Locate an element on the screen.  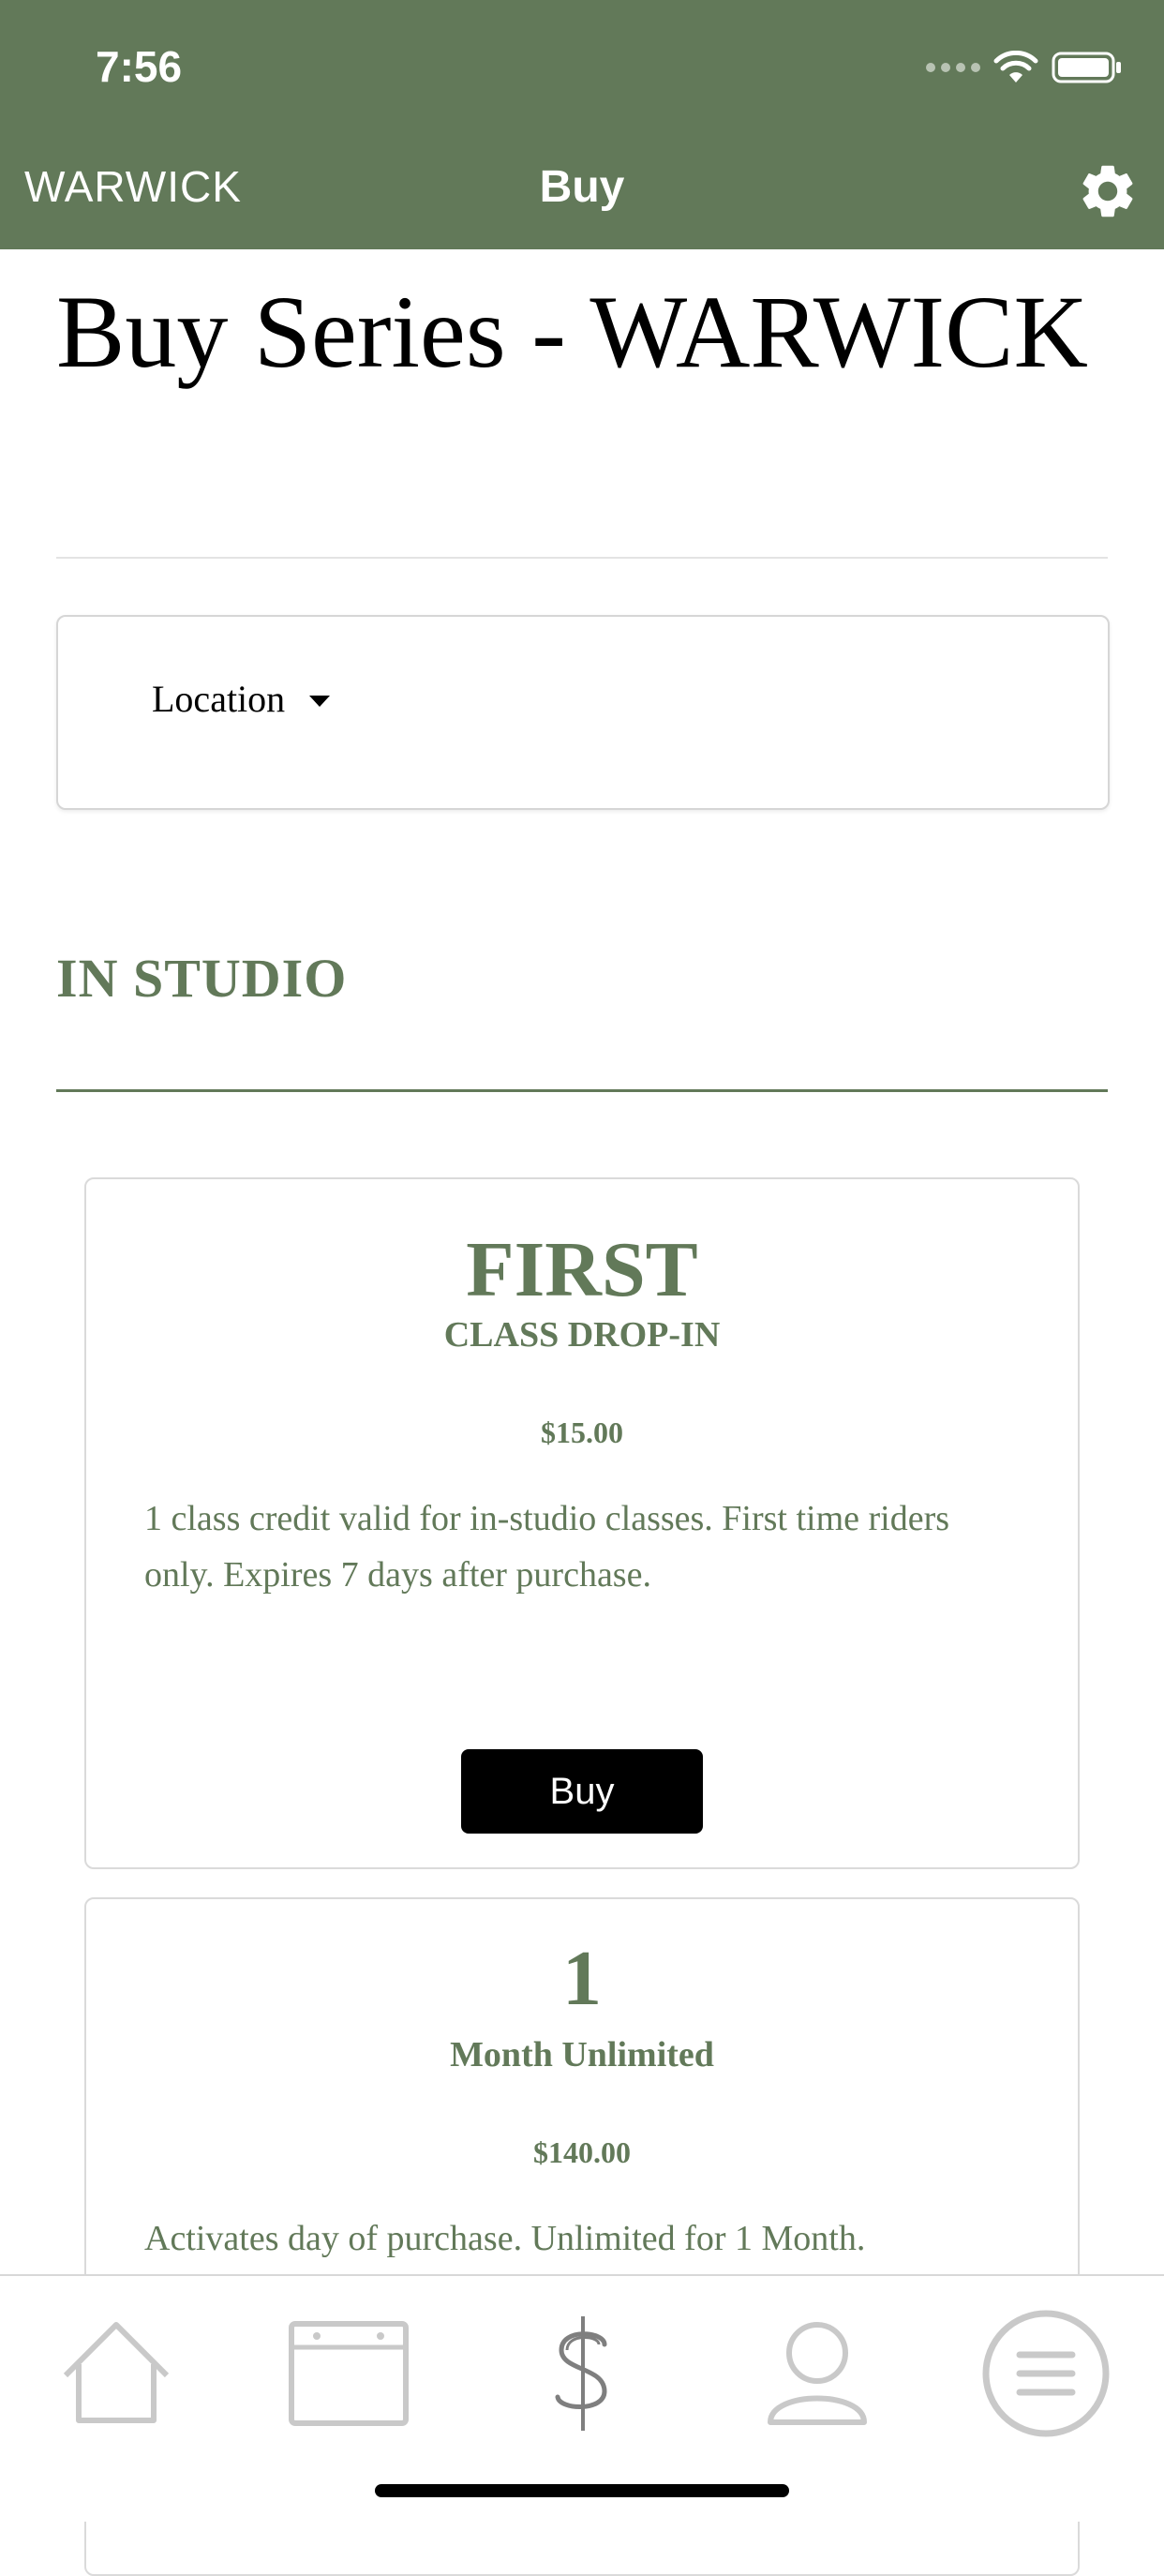
tab-schedule is located at coordinates (348, 2374).